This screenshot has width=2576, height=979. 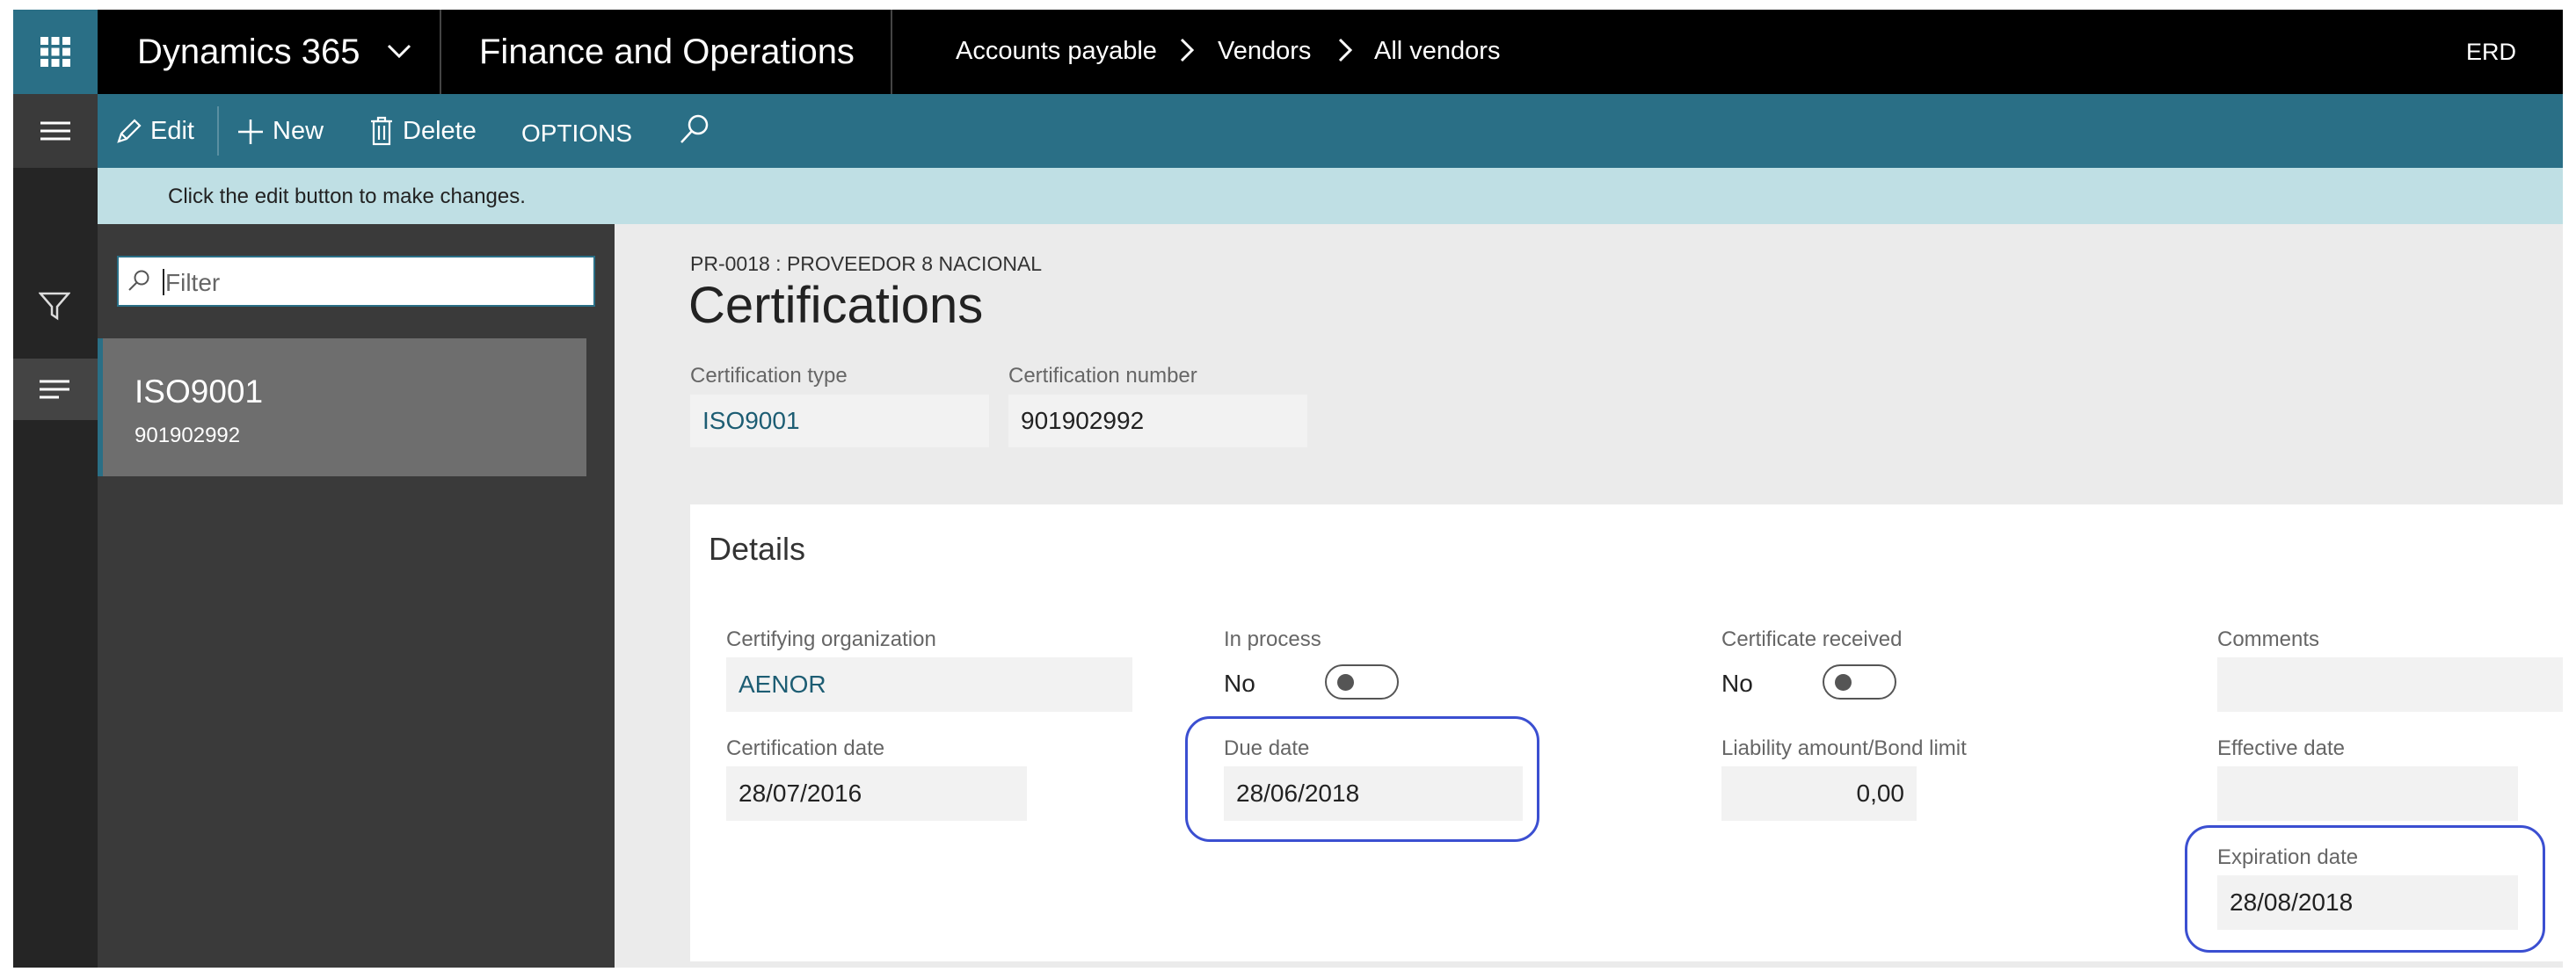 What do you see at coordinates (2390, 685) in the screenshot?
I see `comments-field` at bounding box center [2390, 685].